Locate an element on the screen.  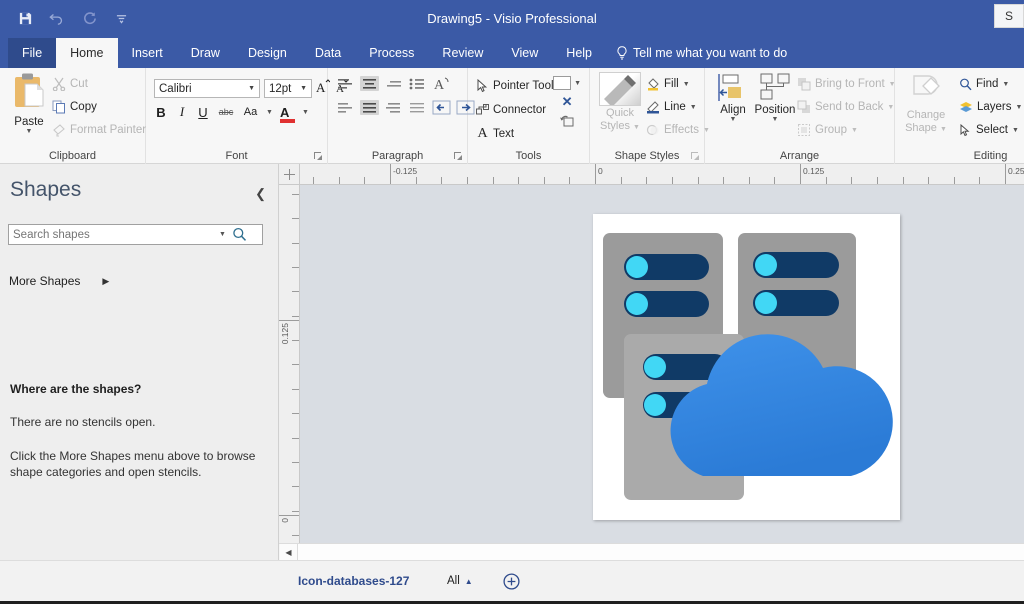
tab-help: Help is located at coordinates (579, 53).